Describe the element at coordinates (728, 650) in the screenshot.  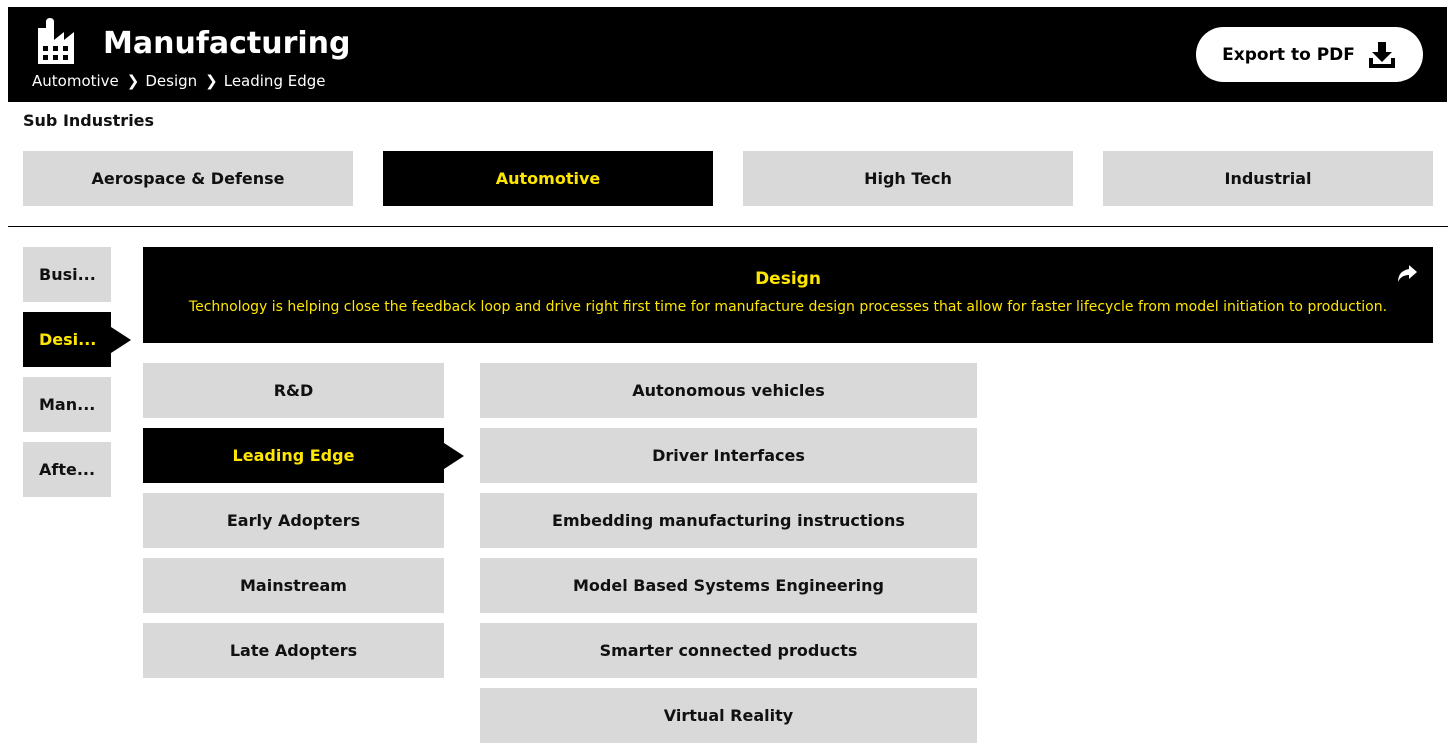
I see `tech-smarter-connected-products: Smarter connected products` at that location.